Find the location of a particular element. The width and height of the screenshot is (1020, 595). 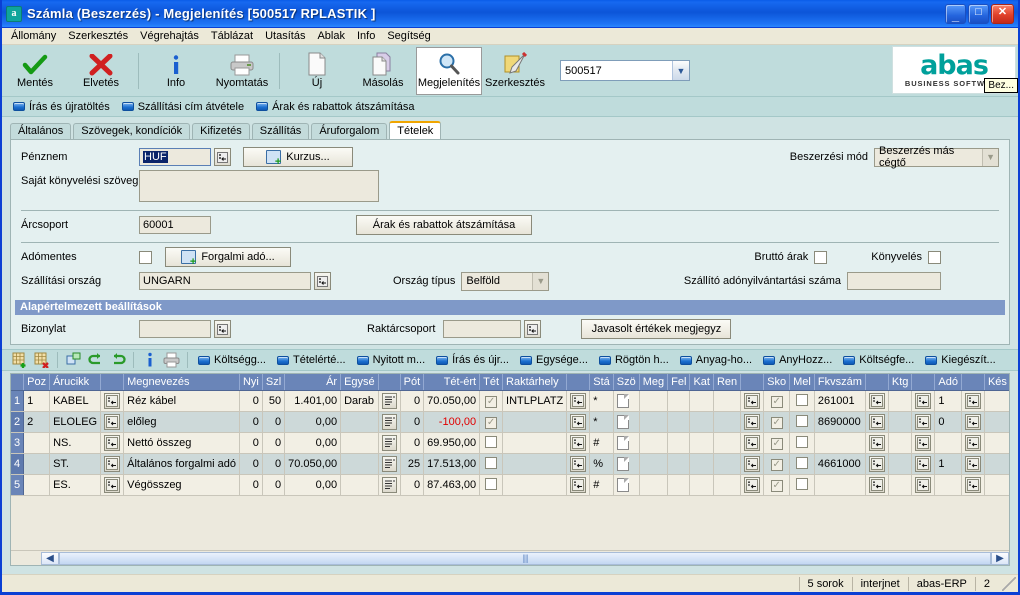

cell-arucikk: ES. is located at coordinates (75, 485).